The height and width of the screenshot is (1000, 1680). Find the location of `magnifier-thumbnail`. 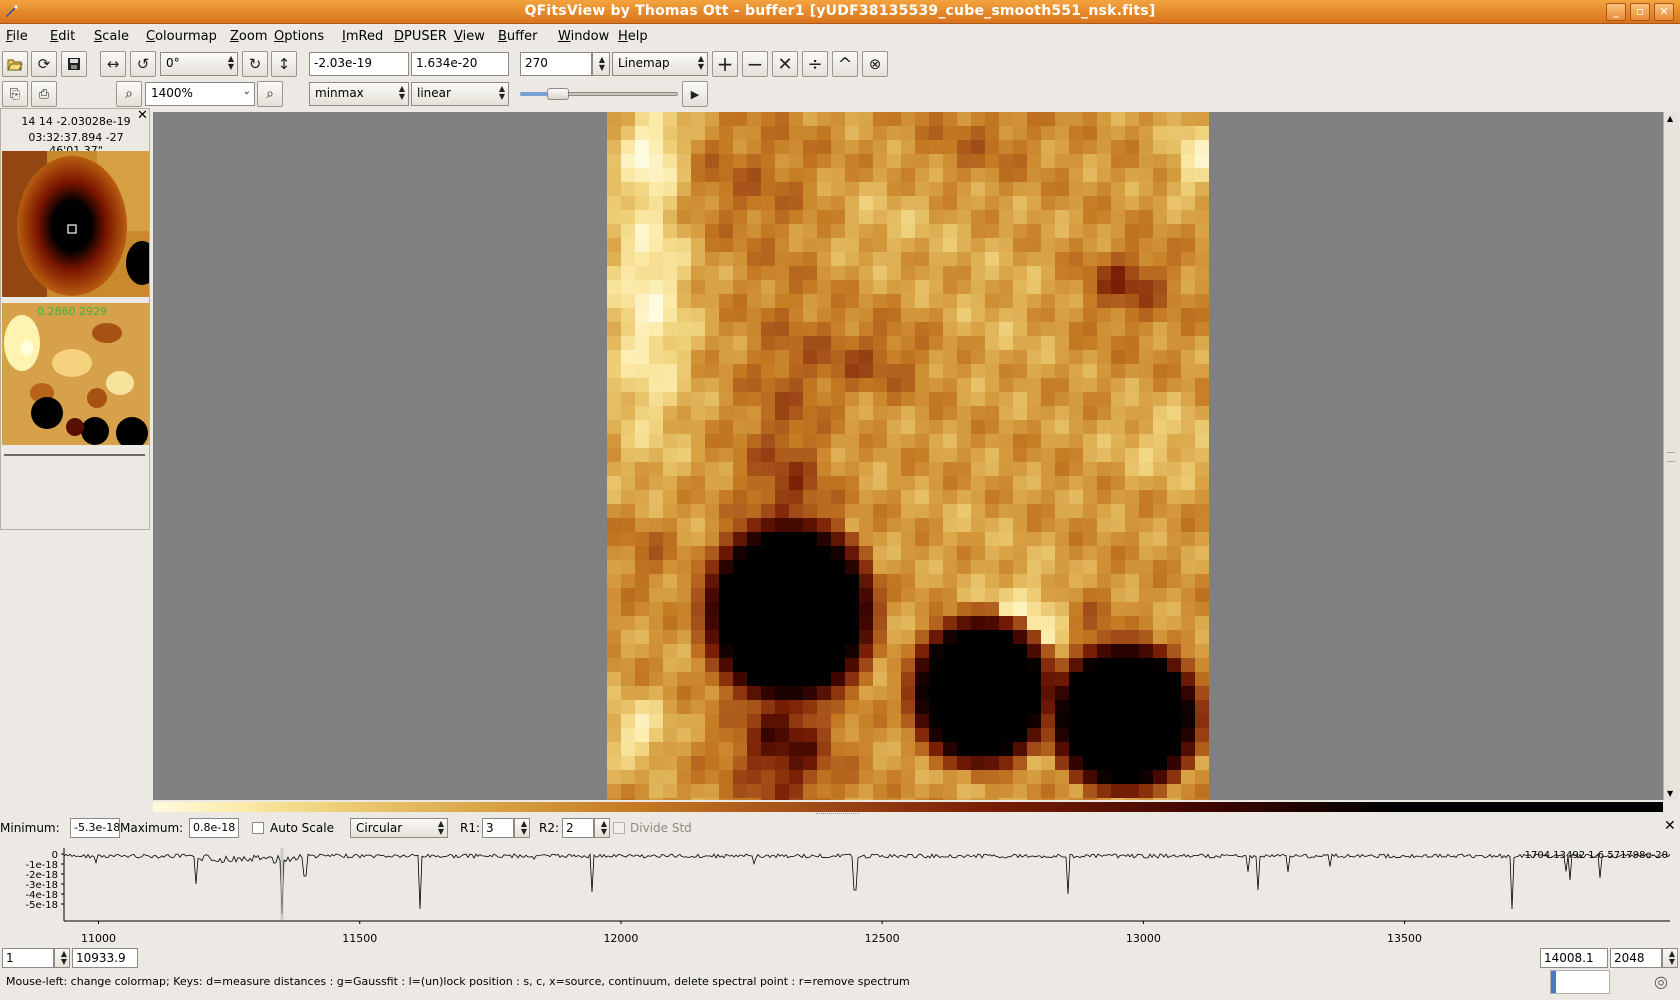

magnifier-thumbnail is located at coordinates (75, 224).